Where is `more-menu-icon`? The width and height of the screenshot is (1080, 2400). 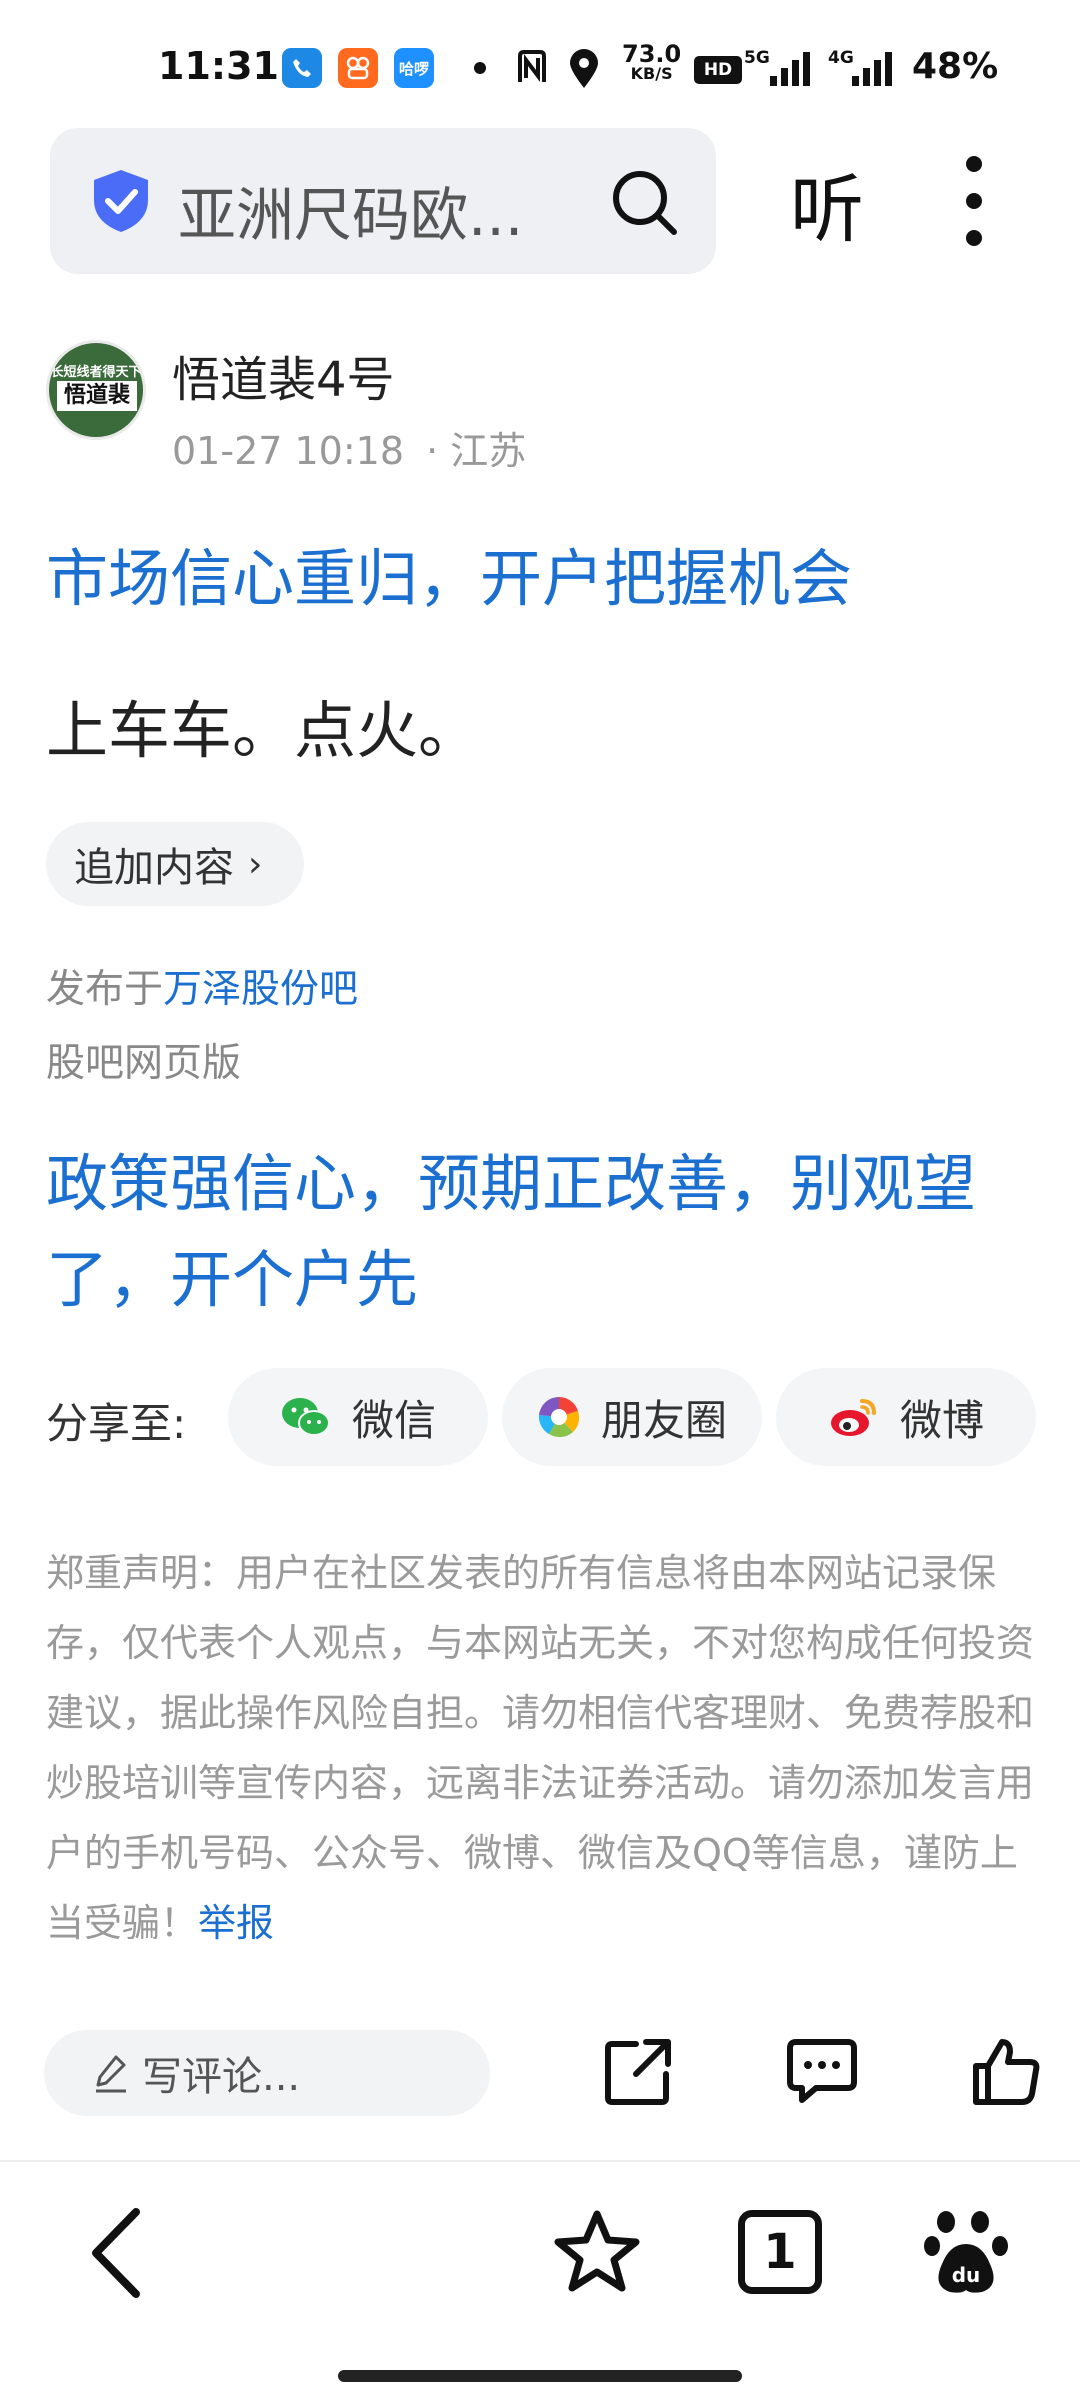
more-menu-icon is located at coordinates (974, 201).